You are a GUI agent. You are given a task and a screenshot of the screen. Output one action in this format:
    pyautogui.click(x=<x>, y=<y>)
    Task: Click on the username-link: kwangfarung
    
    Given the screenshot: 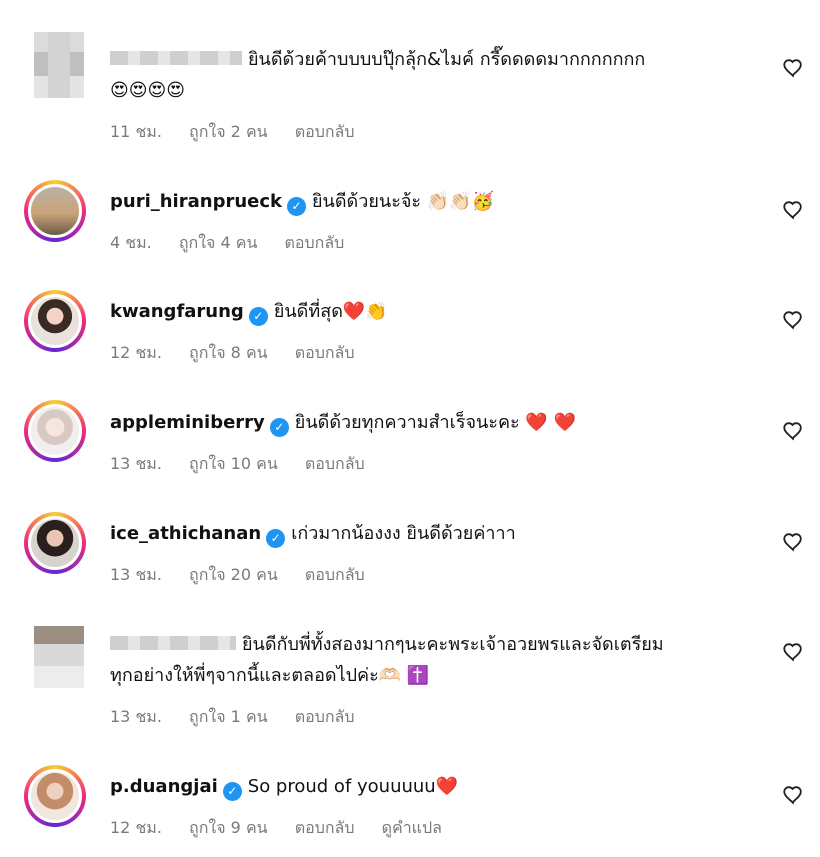 What is the action you would take?
    pyautogui.click(x=177, y=311)
    